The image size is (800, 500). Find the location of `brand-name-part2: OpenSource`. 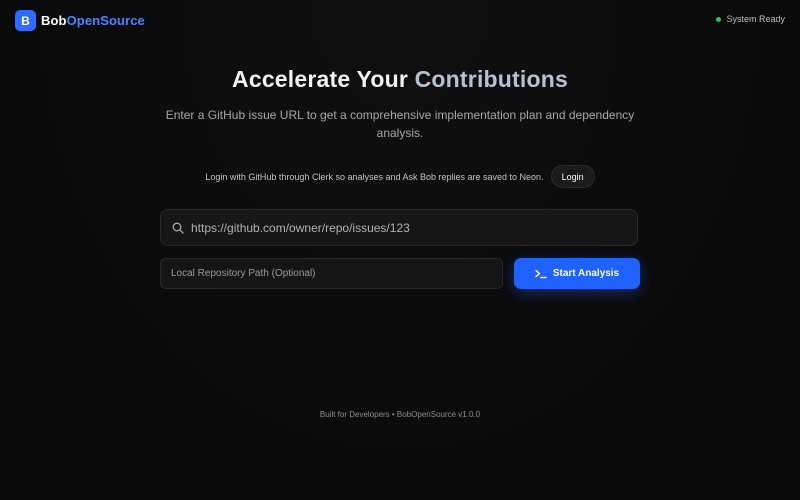

brand-name-part2: OpenSource is located at coordinates (105, 20).